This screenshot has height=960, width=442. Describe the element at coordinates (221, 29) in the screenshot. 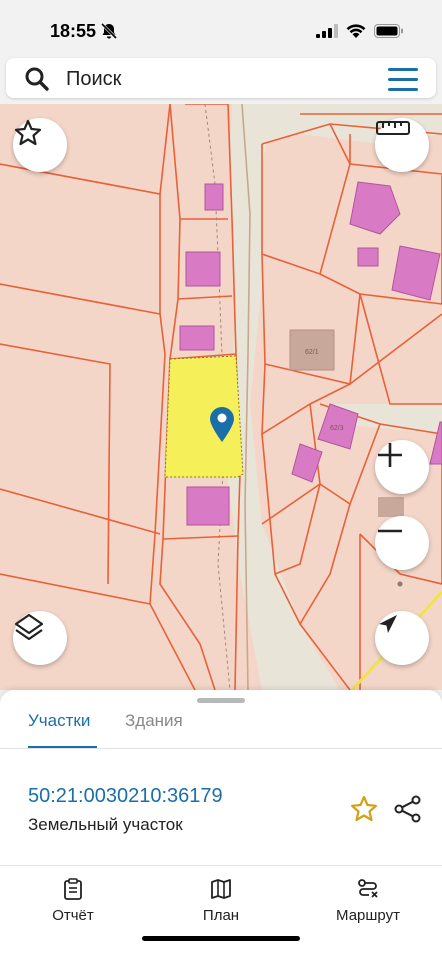

I see `status-bar: 18:55` at that location.